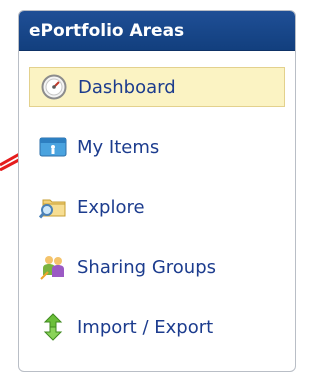 This screenshot has height=377, width=320. I want to click on nav-item-import-export: Import / Export, so click(157, 327).